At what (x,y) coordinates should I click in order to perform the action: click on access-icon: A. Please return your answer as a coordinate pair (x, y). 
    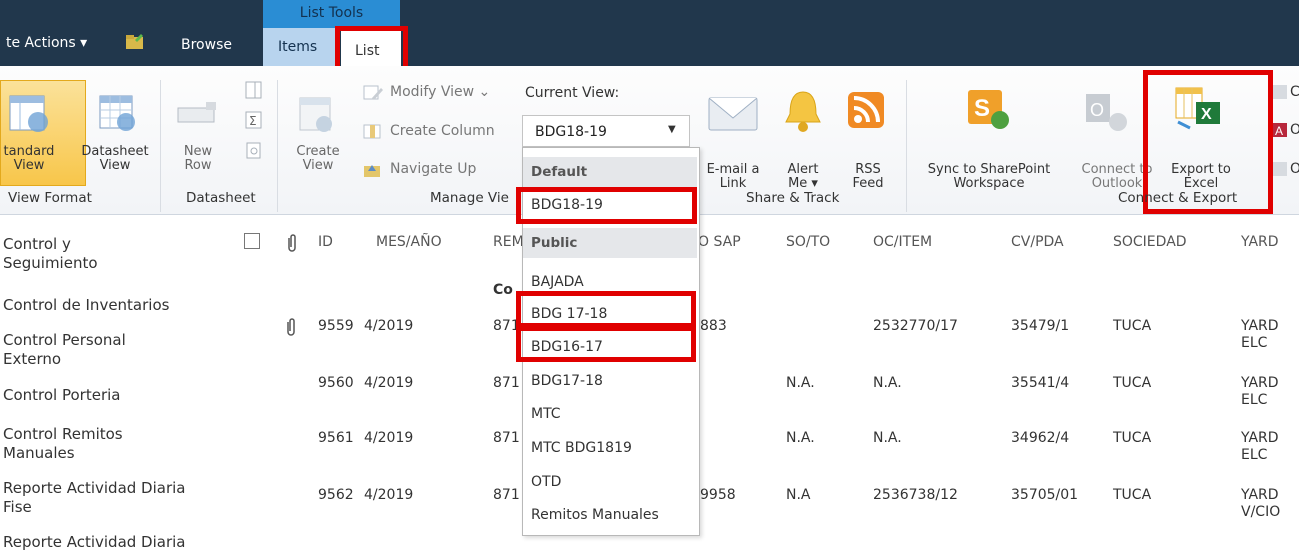
    Looking at the image, I should click on (1280, 130).